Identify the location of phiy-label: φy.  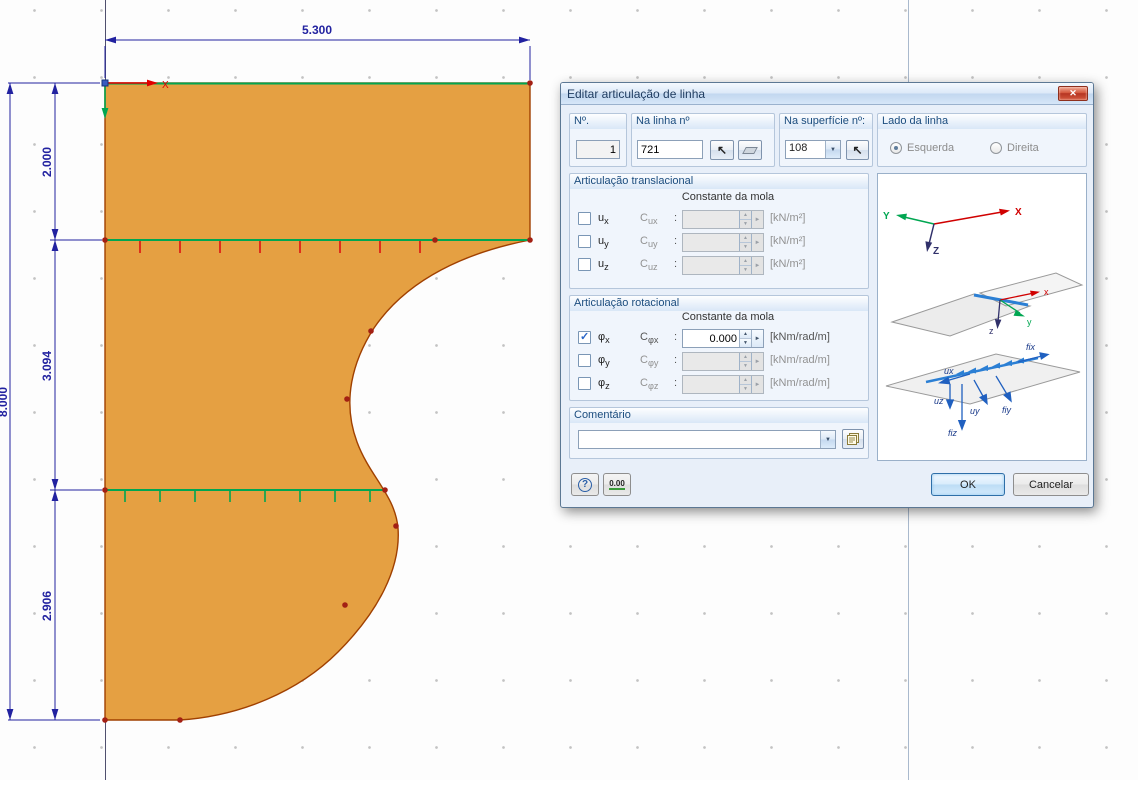
(604, 361).